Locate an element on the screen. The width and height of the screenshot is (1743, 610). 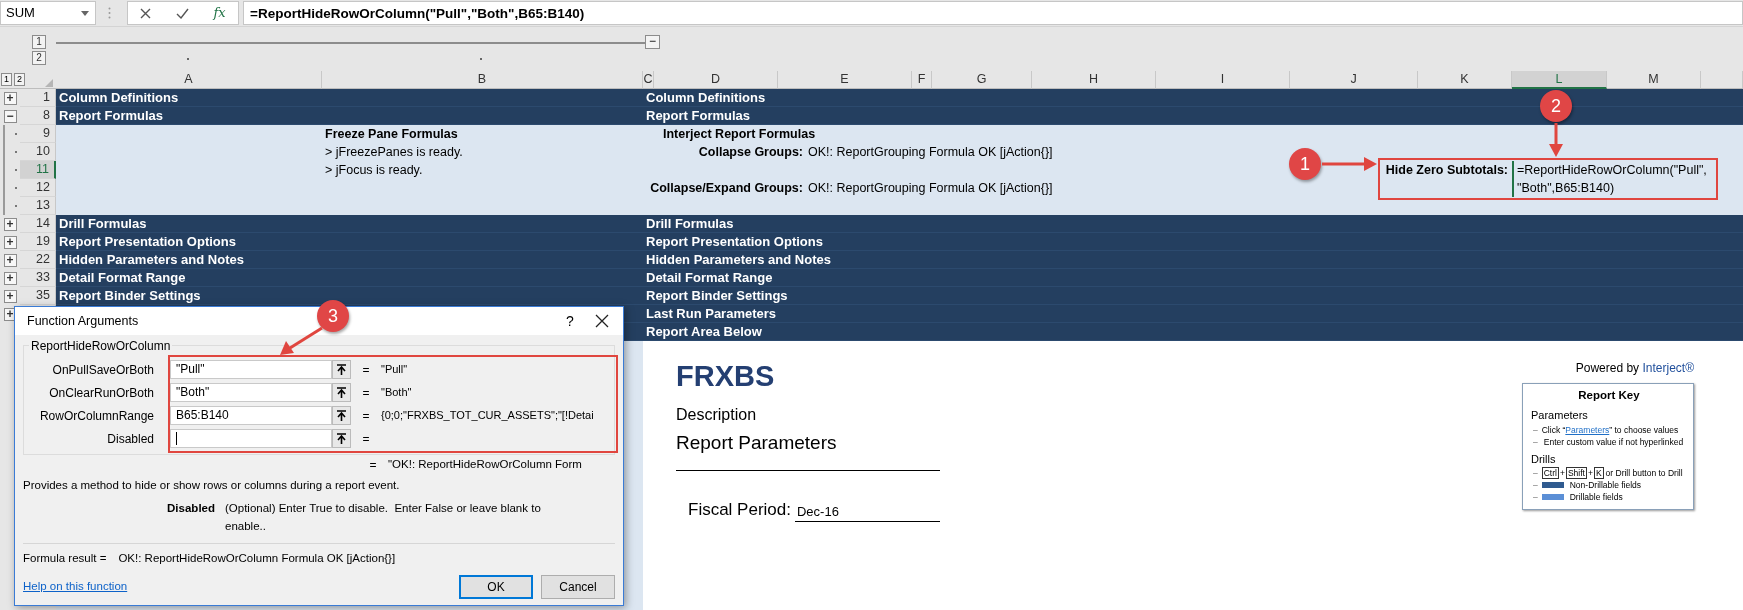
row-header: 12 is located at coordinates (38, 188).